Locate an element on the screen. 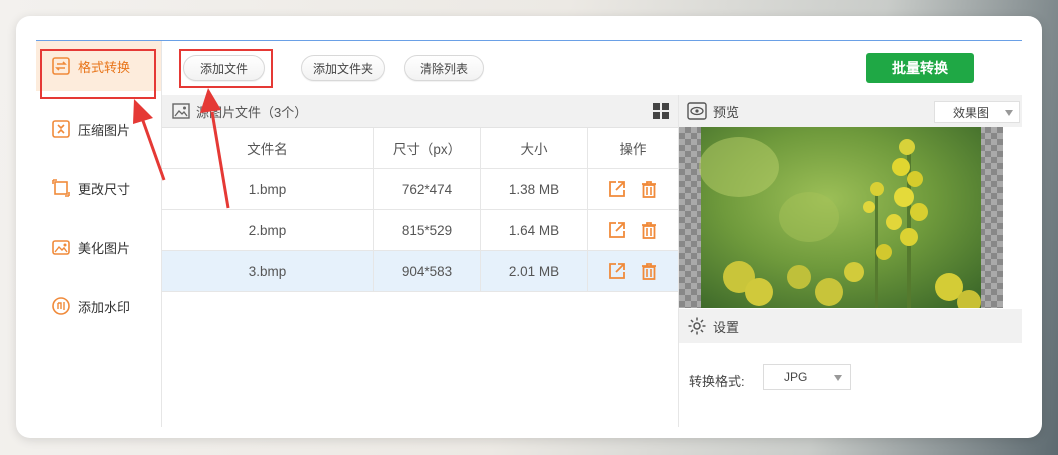  beautify-icon is located at coordinates (61, 247).